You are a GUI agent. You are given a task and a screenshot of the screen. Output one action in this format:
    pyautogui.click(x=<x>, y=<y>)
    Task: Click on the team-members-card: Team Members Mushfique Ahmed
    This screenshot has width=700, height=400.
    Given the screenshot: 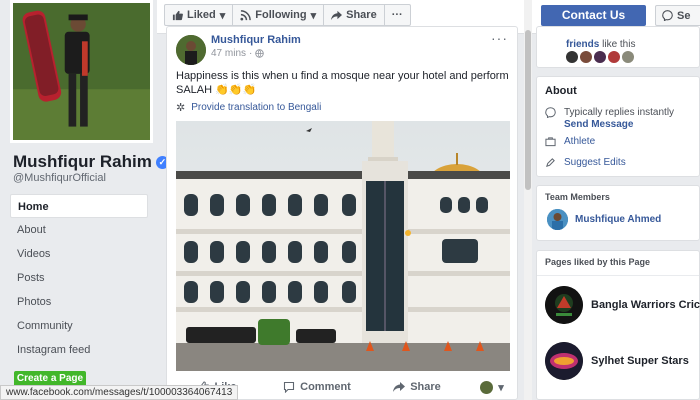 What is the action you would take?
    pyautogui.click(x=618, y=213)
    